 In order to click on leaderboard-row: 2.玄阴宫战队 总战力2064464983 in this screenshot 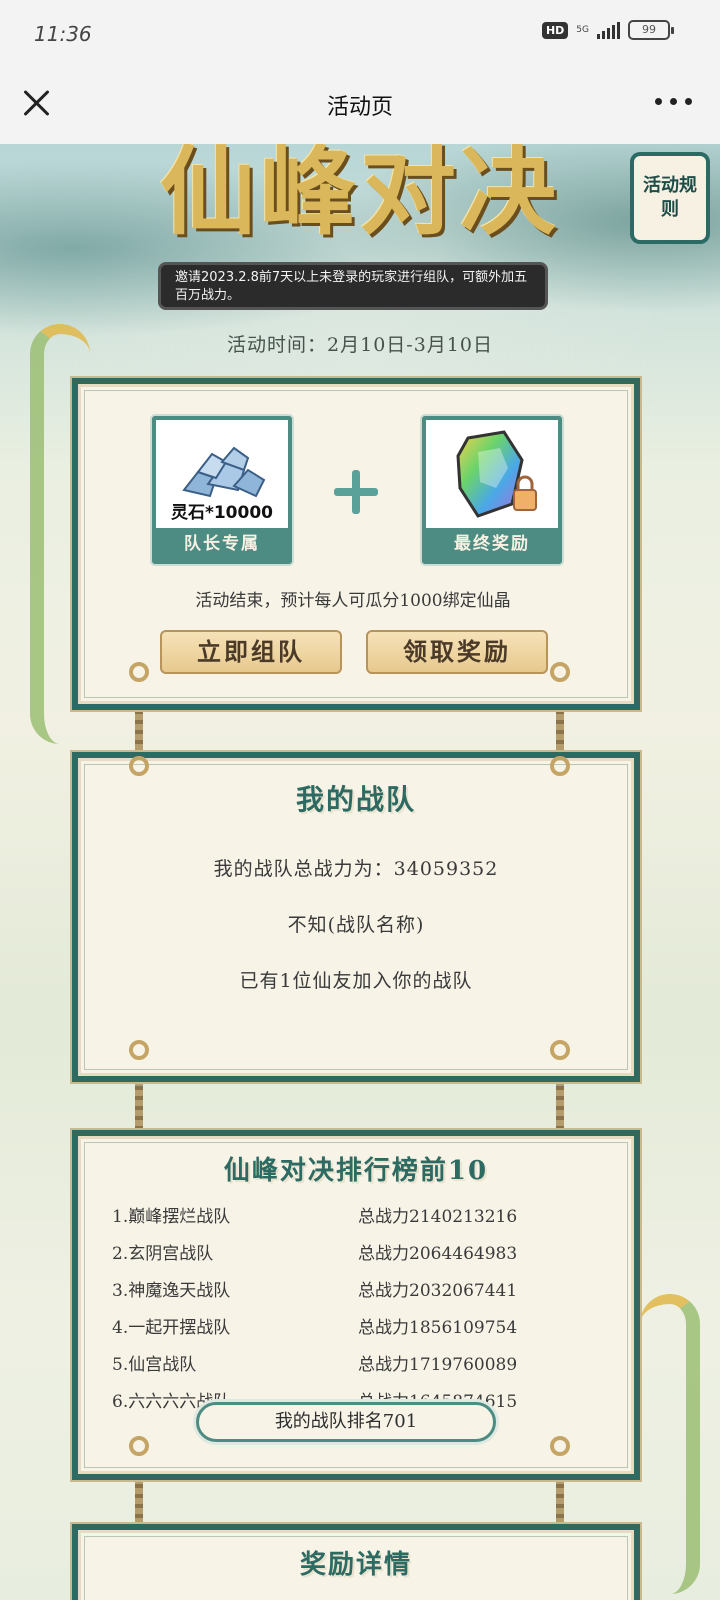, I will do `click(357, 1250)`.